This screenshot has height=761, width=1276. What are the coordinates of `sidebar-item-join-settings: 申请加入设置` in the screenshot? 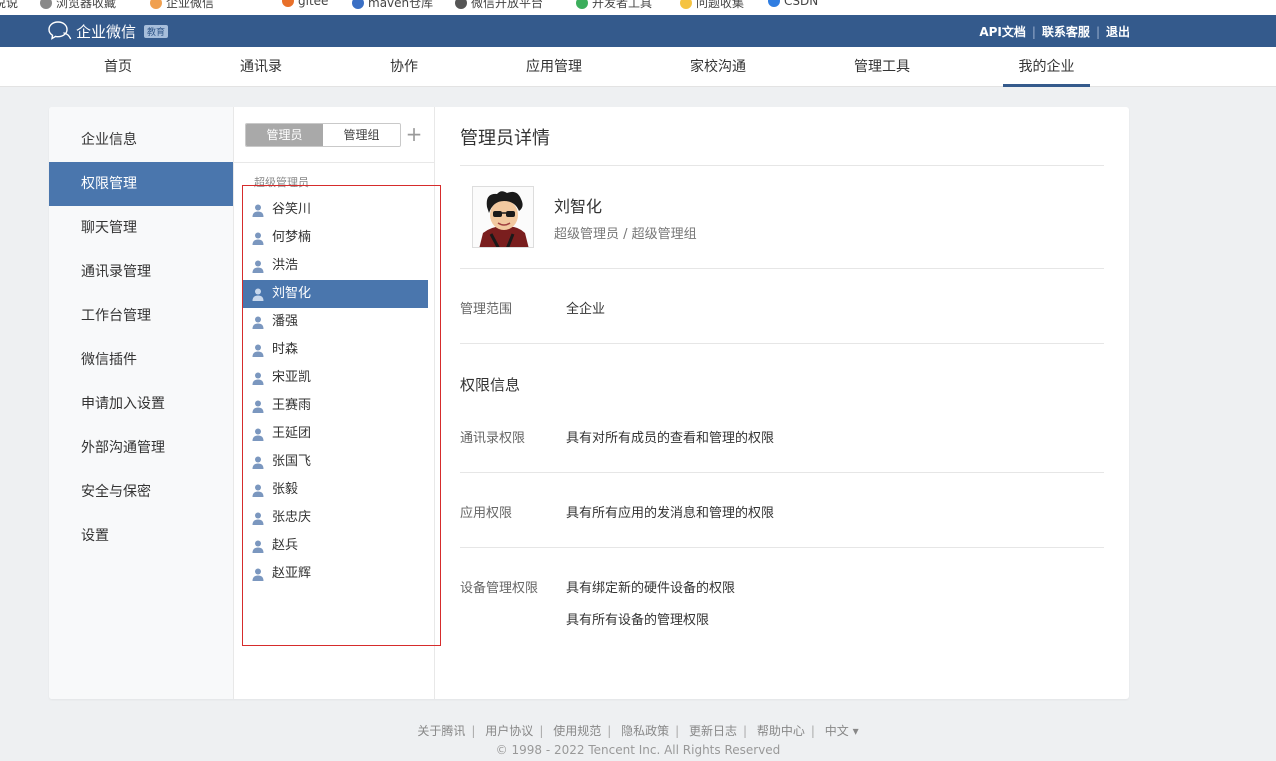 It's located at (141, 404).